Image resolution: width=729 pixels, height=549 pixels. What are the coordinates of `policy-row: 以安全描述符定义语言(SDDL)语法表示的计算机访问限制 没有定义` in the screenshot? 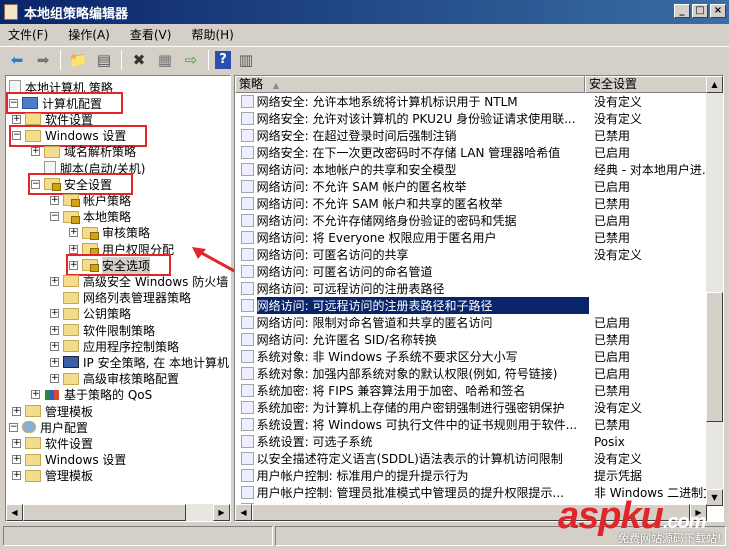 It's located at (471, 458).